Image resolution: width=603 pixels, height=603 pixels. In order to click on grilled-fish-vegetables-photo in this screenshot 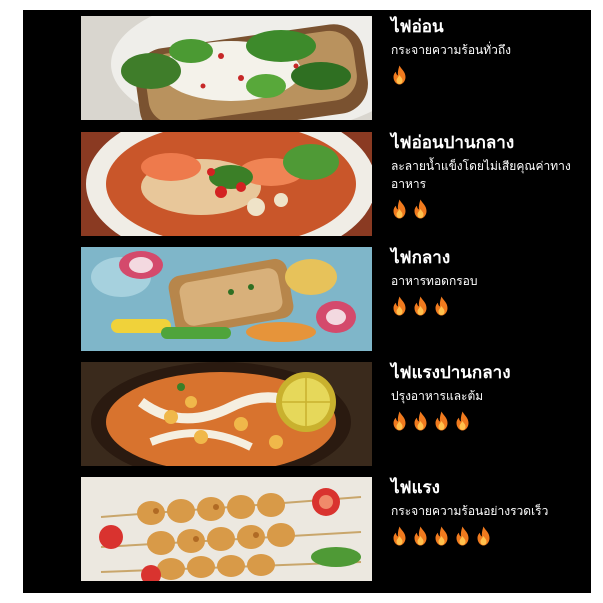, I will do `click(226, 299)`.